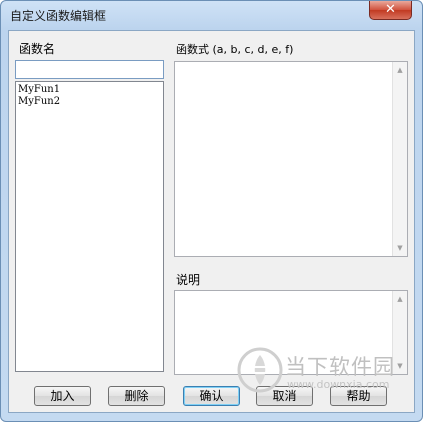 This screenshot has height=422, width=423. I want to click on cancel-button: 取消, so click(284, 396).